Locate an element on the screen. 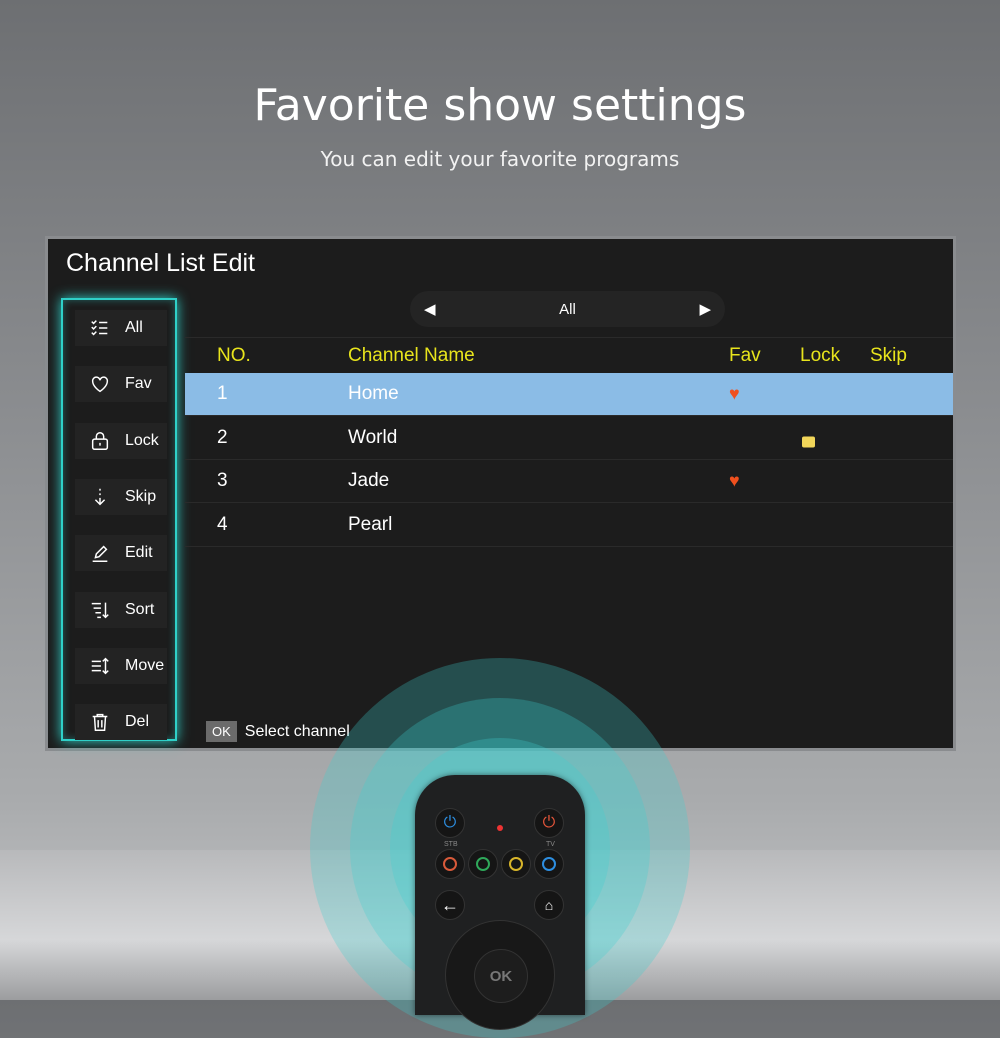  tv-power-button: ⏻ is located at coordinates (549, 823).